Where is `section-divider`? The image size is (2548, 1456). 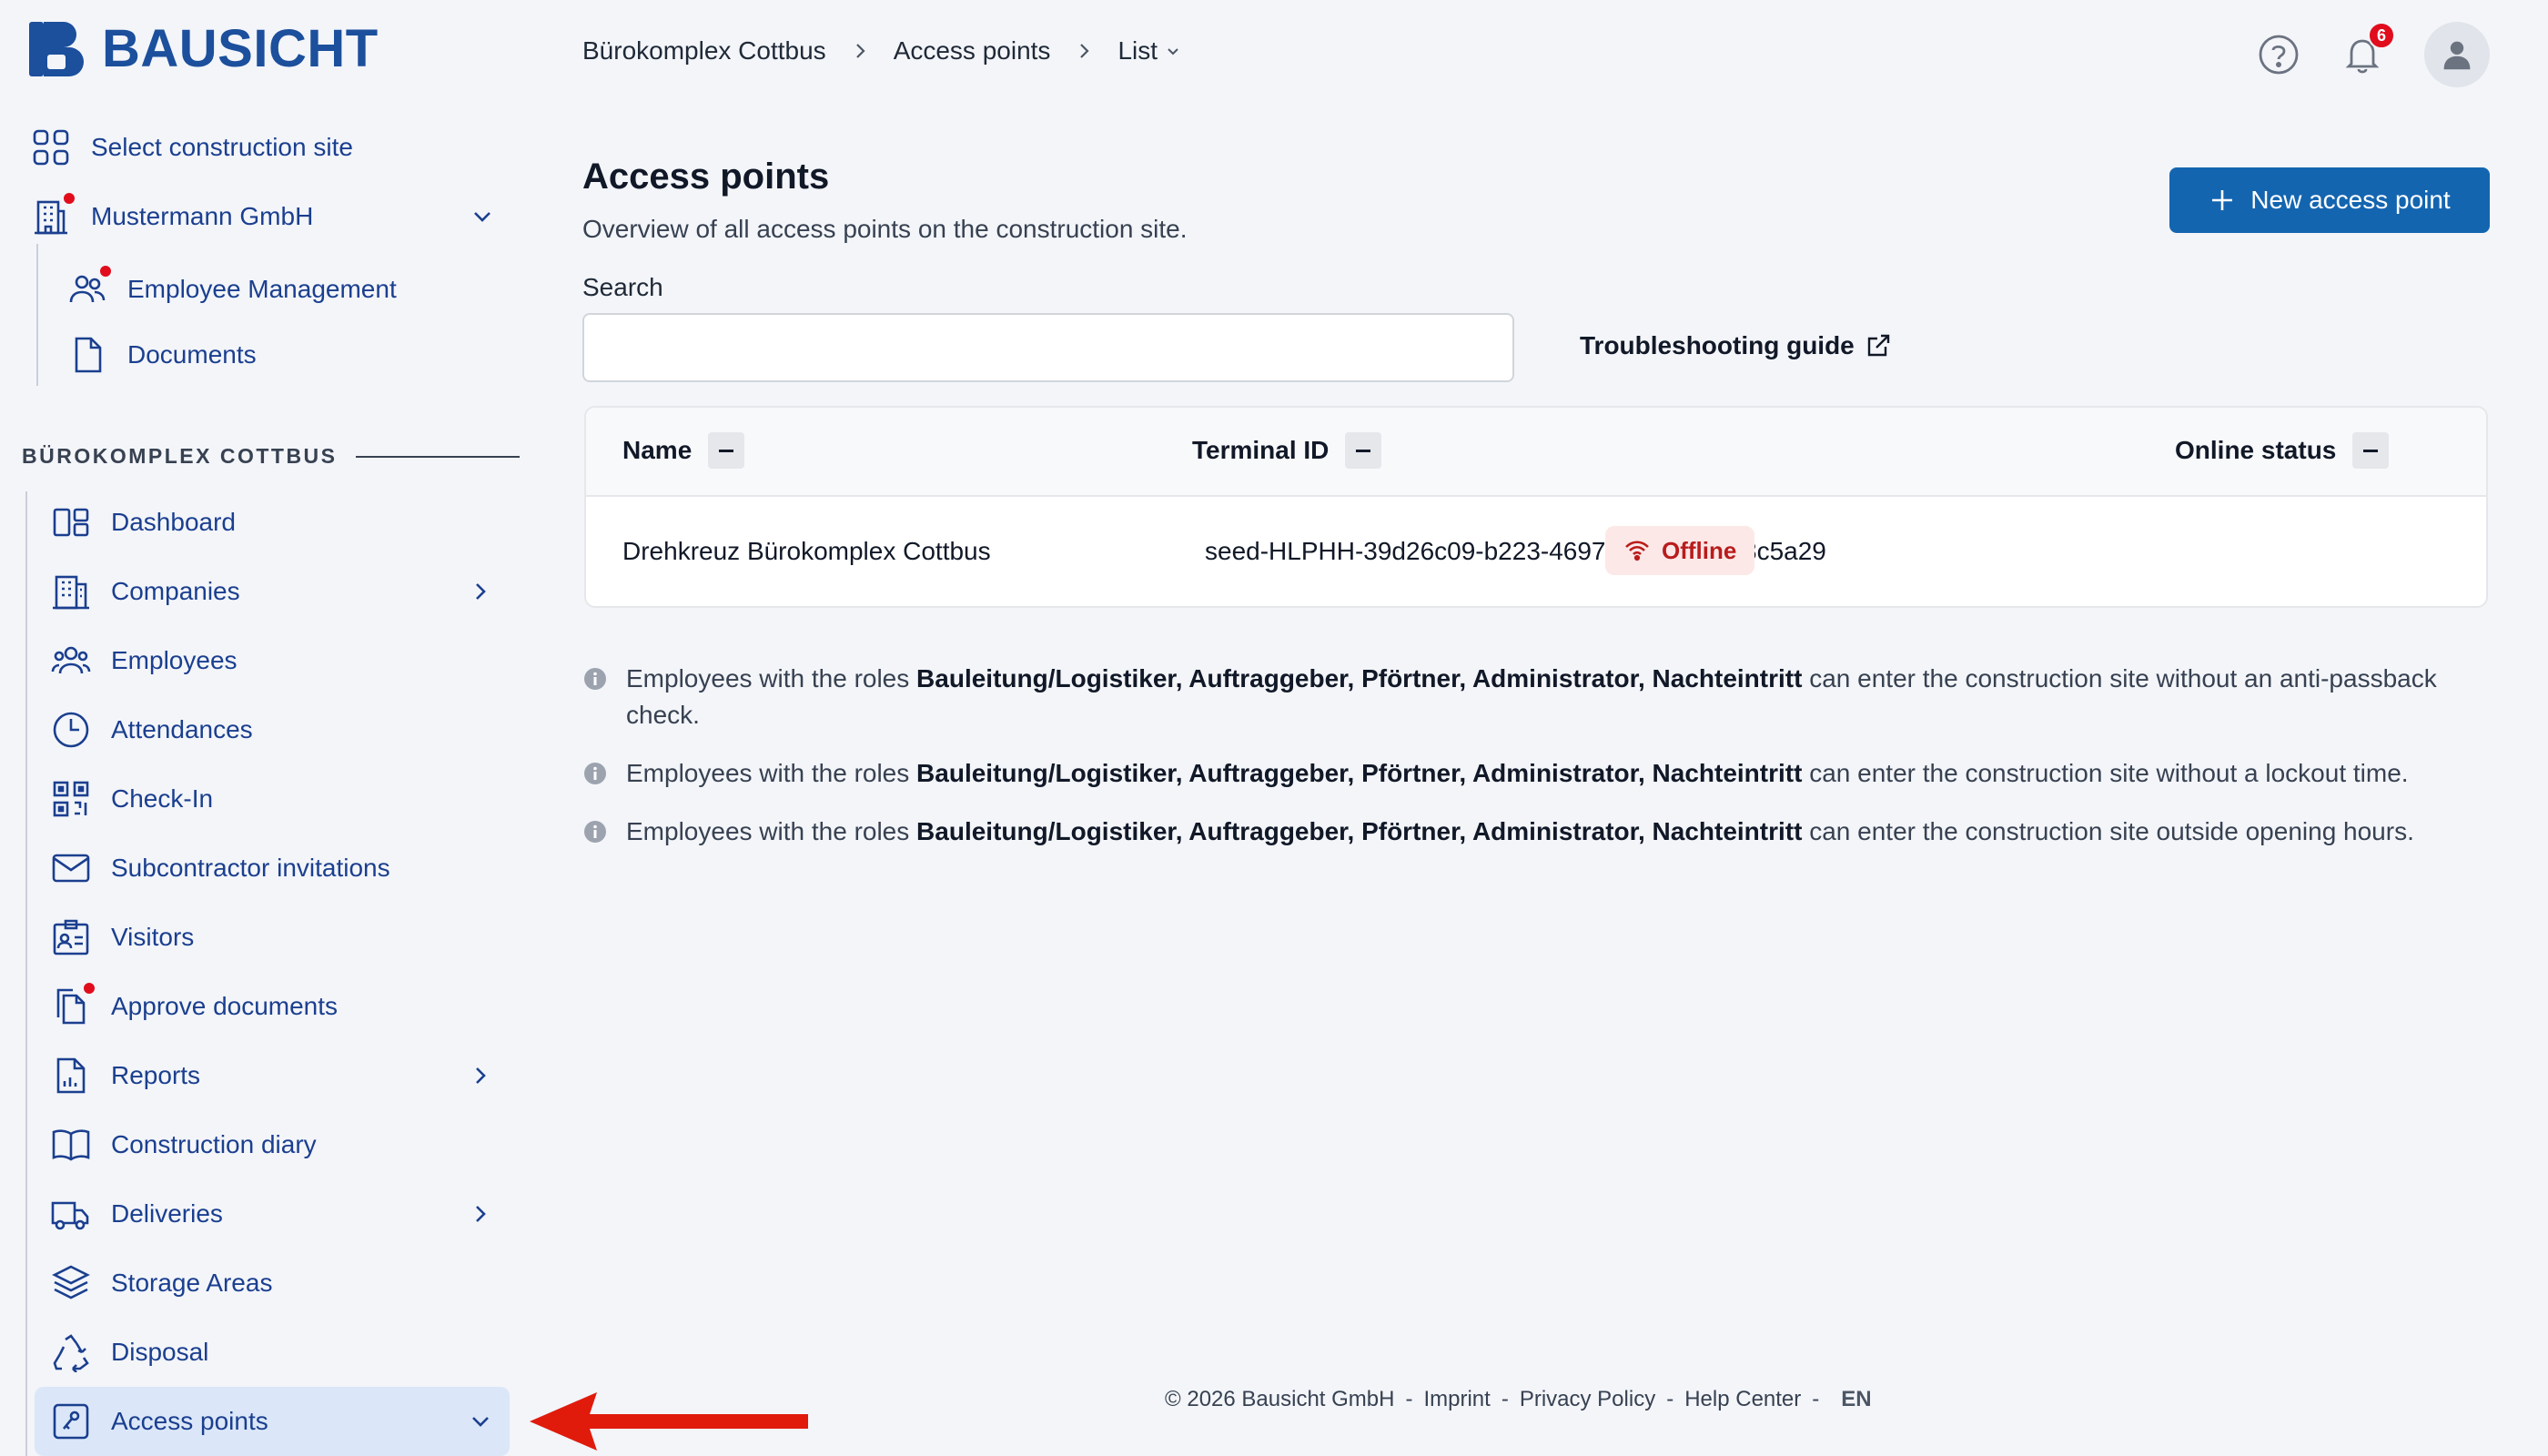 section-divider is located at coordinates (438, 457).